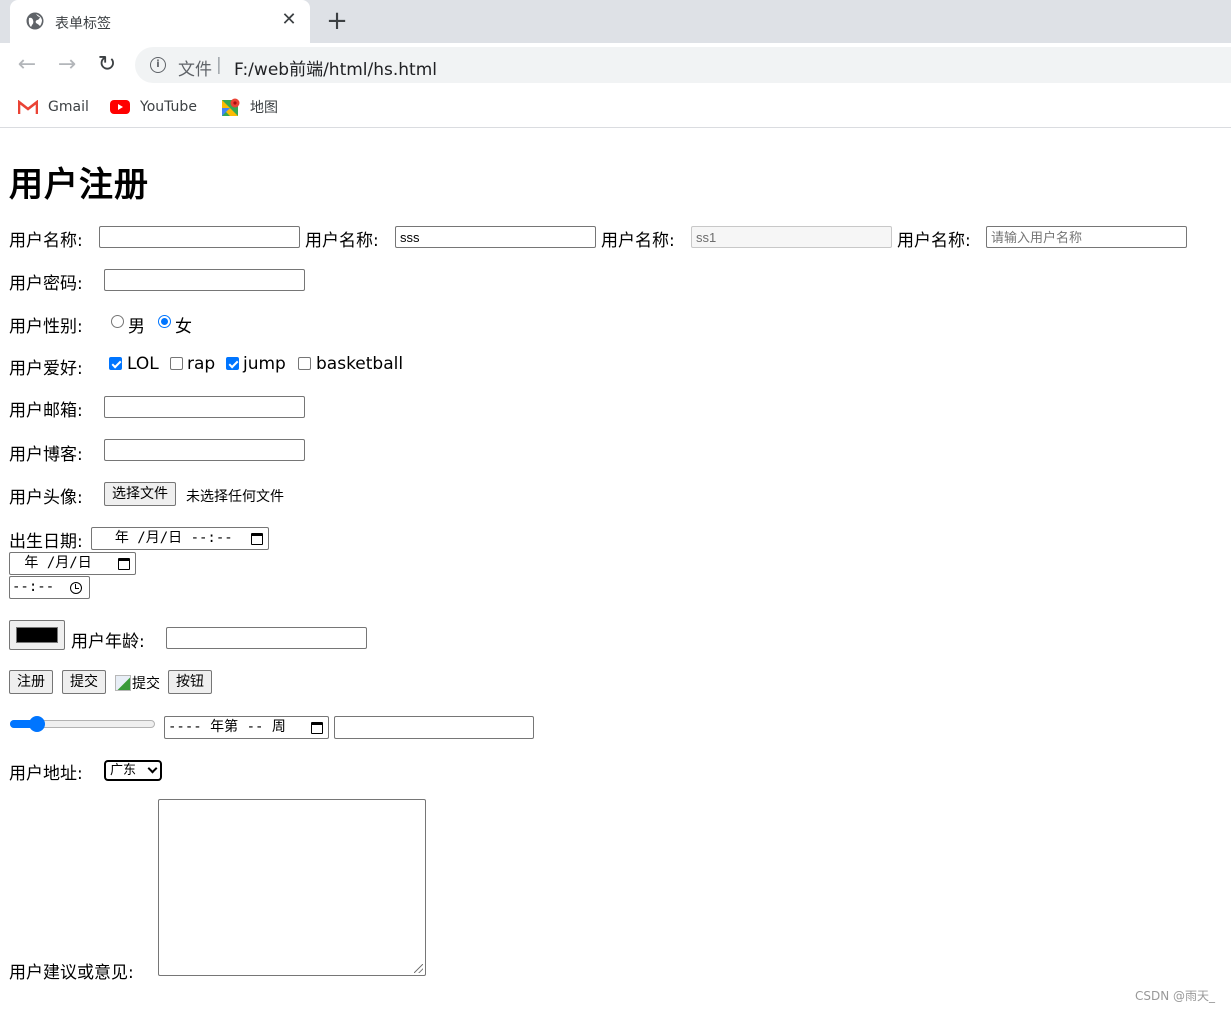  What do you see at coordinates (35, 21) in the screenshot?
I see `globe-icon` at bounding box center [35, 21].